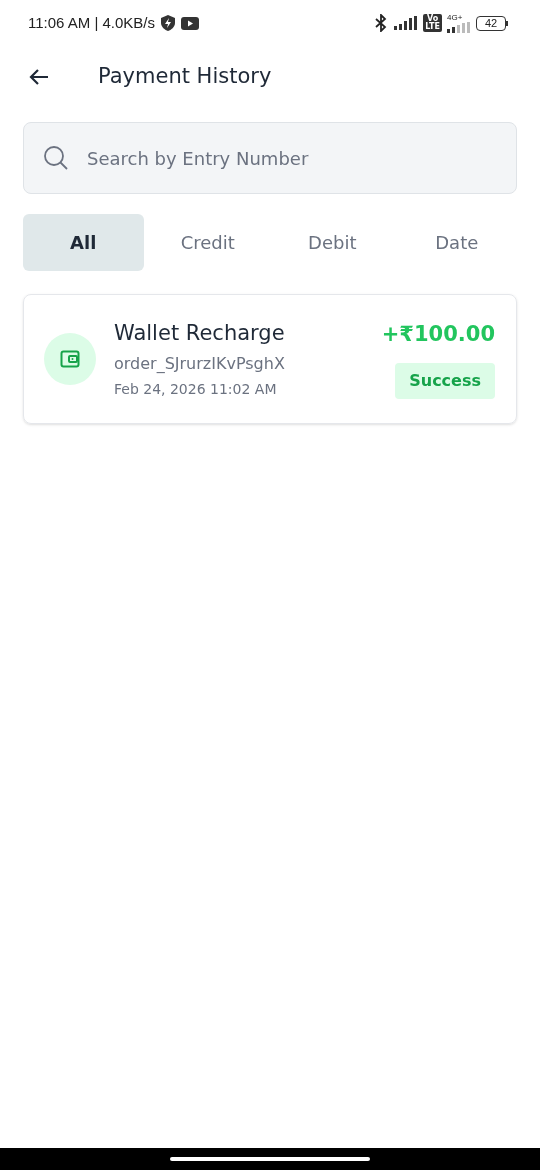 This screenshot has width=540, height=1170. I want to click on home-handle, so click(270, 1159).